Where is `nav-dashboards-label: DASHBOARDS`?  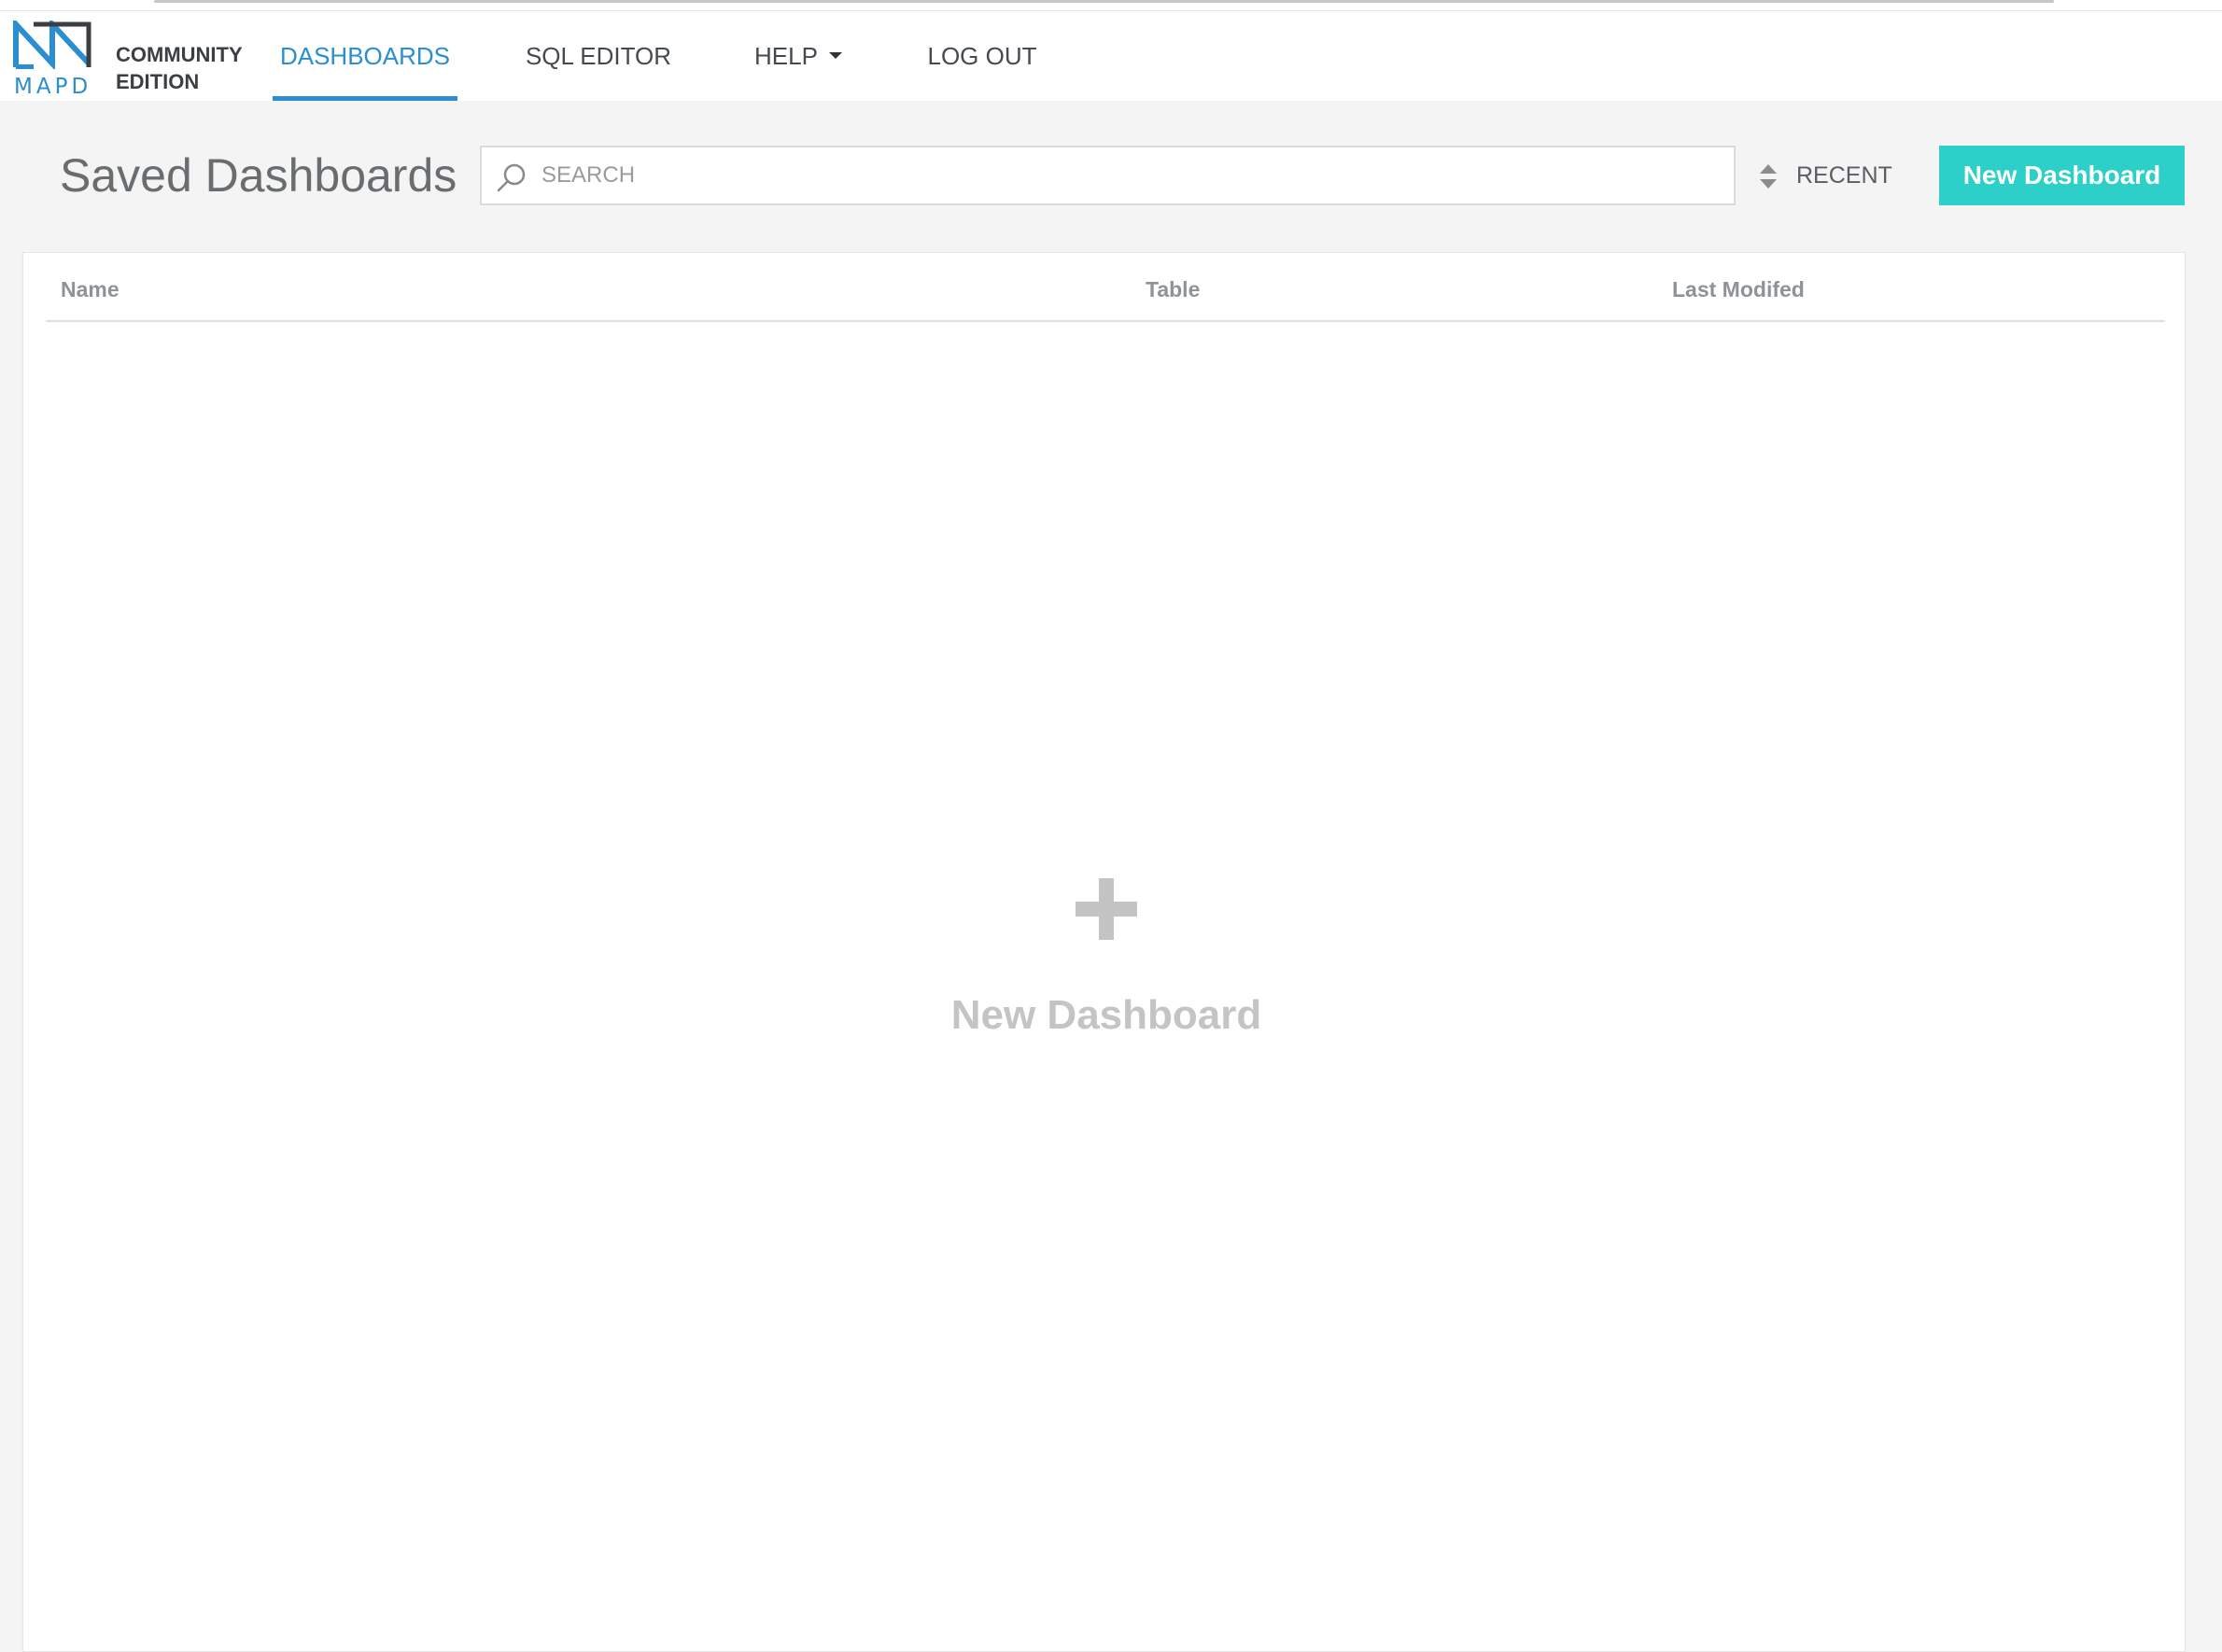
nav-dashboards-label: DASHBOARDS is located at coordinates (365, 56).